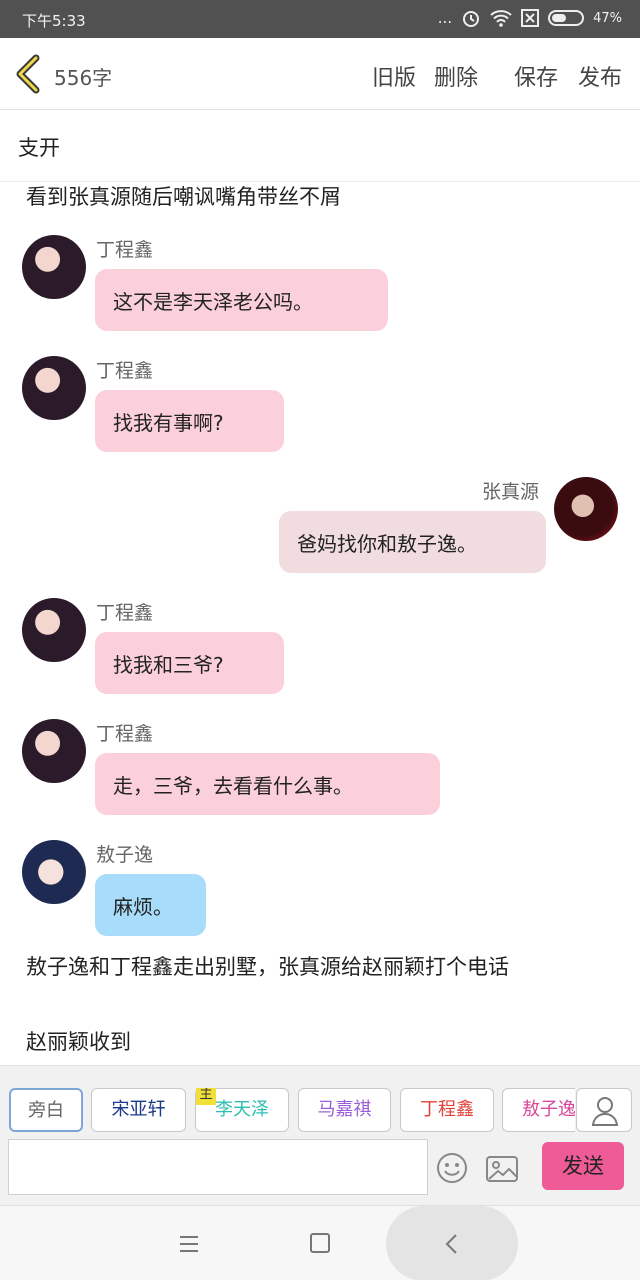 The width and height of the screenshot is (640, 1280). Describe the element at coordinates (320, 146) in the screenshot. I see `story-title-row: 支开` at that location.